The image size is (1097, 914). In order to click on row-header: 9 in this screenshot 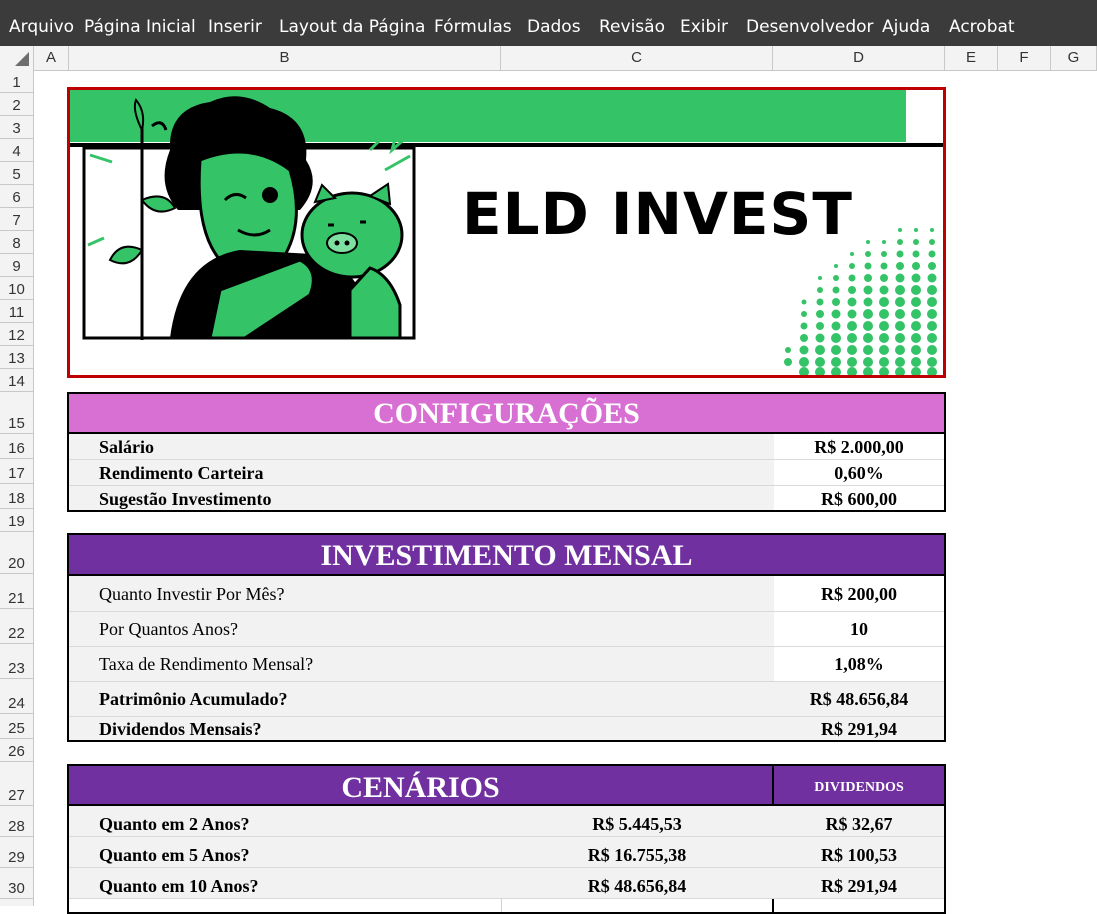, I will do `click(16, 265)`.